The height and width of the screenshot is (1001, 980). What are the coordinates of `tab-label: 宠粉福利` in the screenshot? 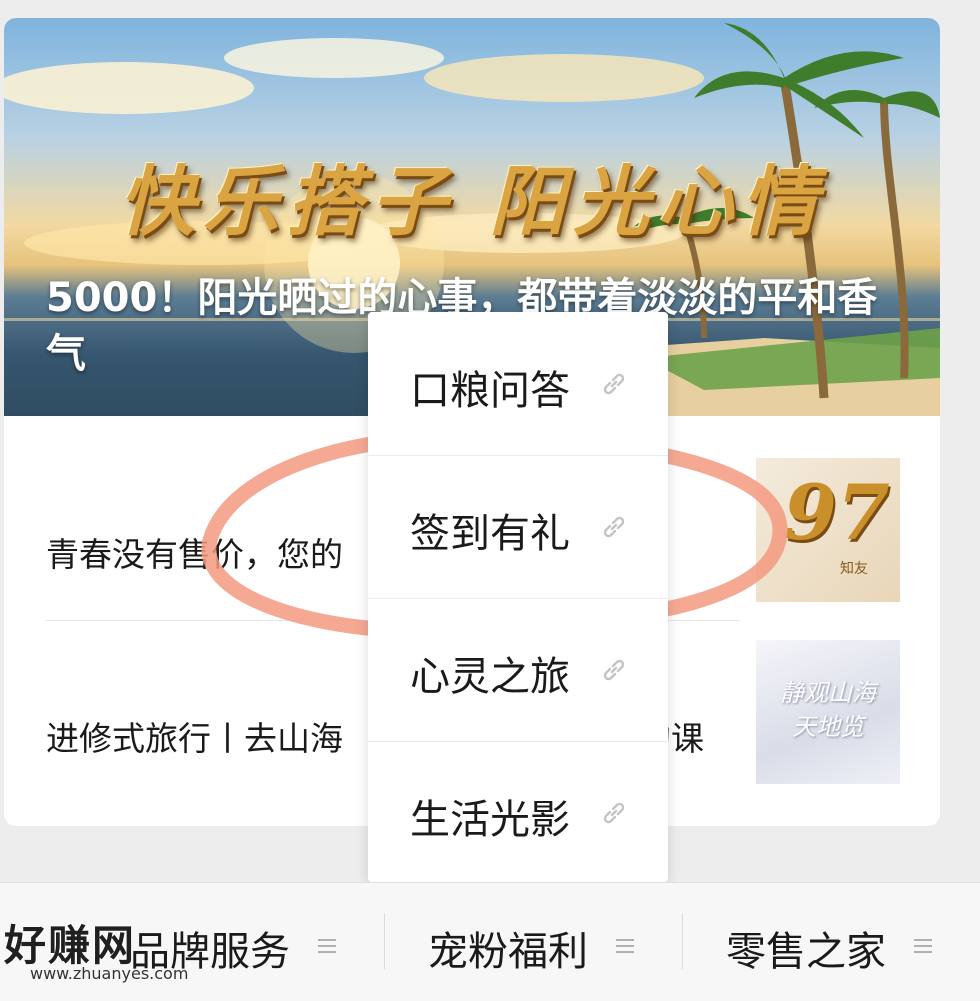 It's located at (508, 952).